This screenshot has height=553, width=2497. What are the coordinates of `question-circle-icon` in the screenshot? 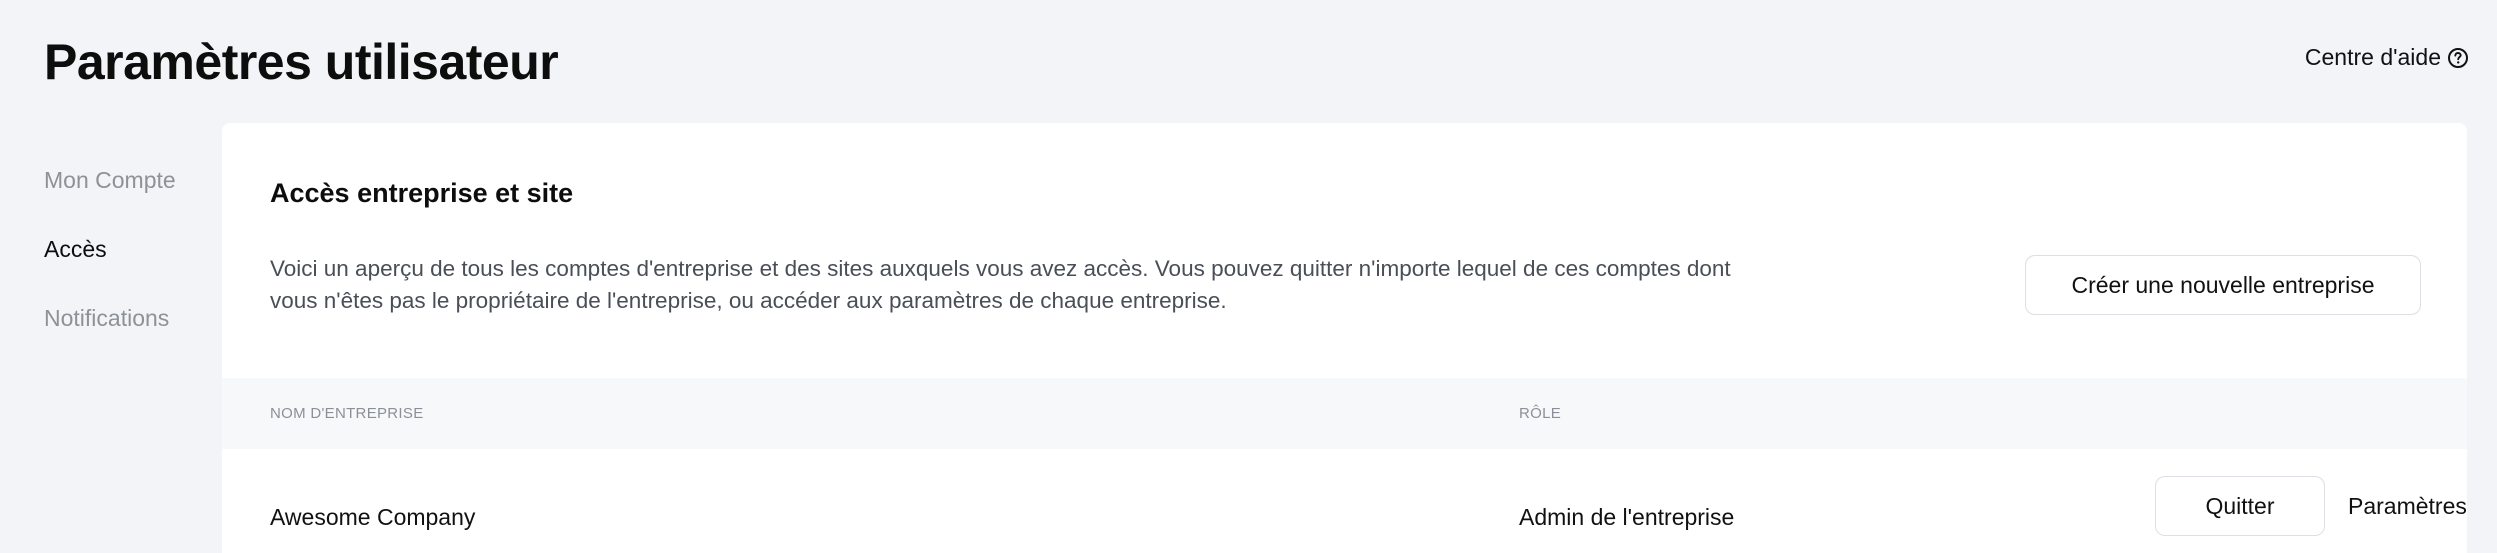 It's located at (2458, 58).